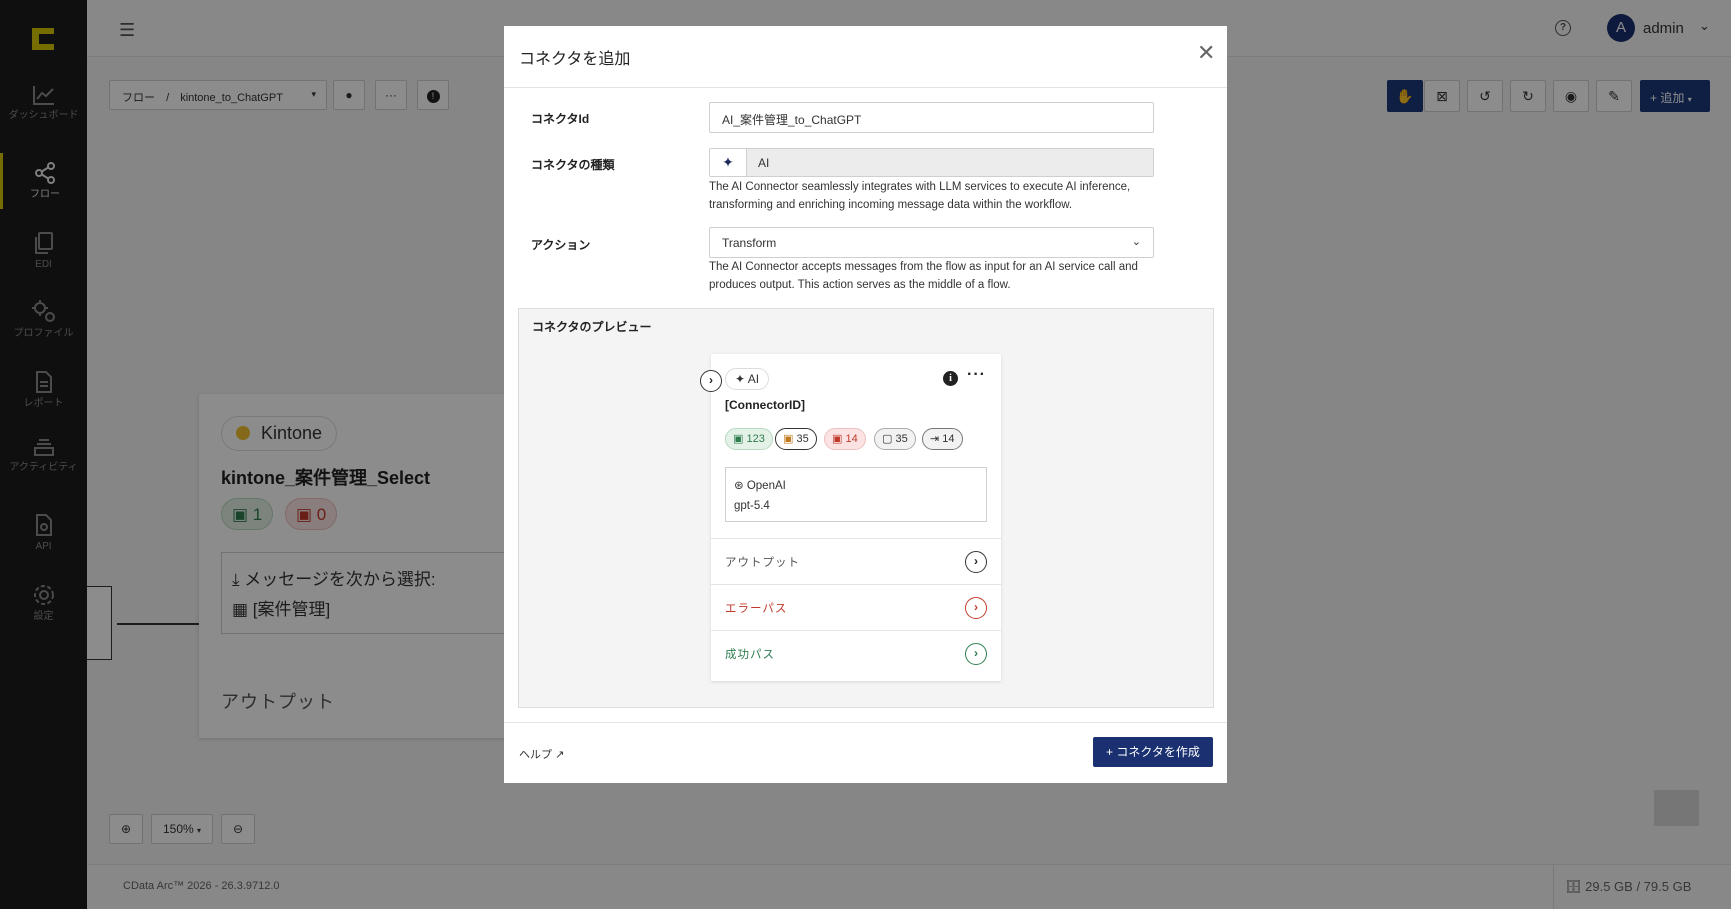 This screenshot has height=909, width=1731. What do you see at coordinates (1136, 242) in the screenshot?
I see `chevron-down-icon: ⌄` at bounding box center [1136, 242].